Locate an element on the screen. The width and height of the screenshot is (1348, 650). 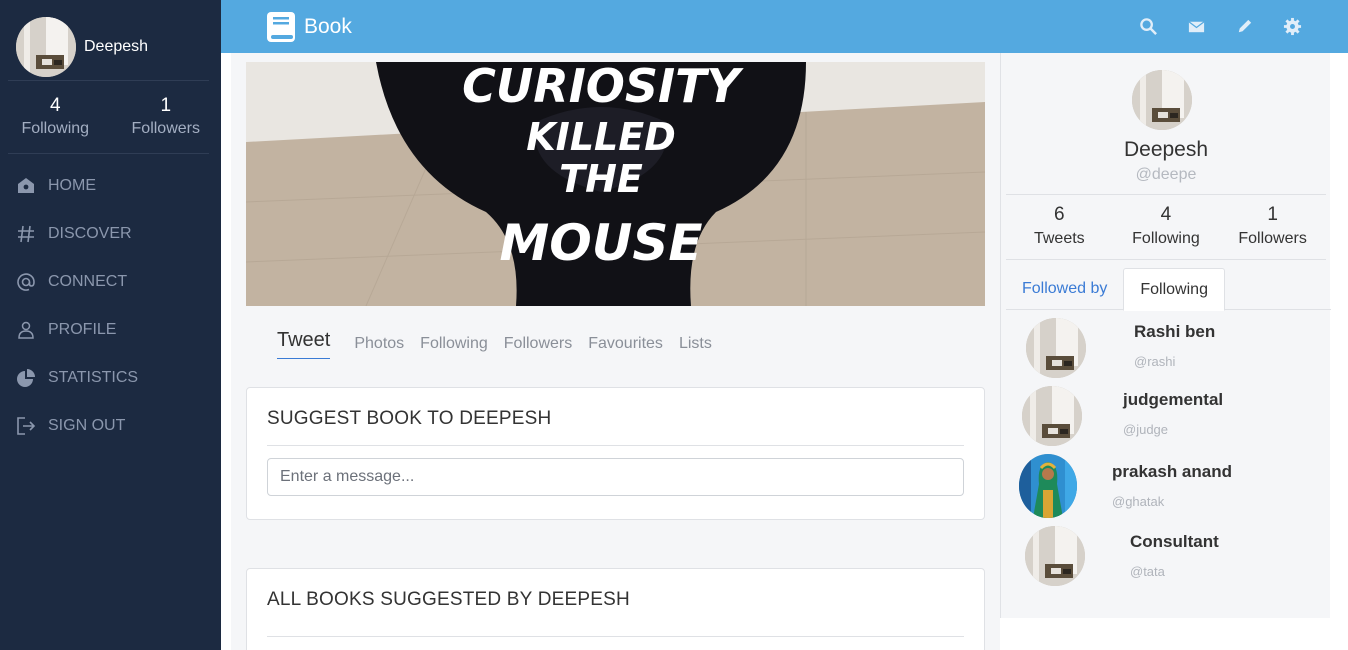
sidebar-item-label: HOME is located at coordinates (72, 185).